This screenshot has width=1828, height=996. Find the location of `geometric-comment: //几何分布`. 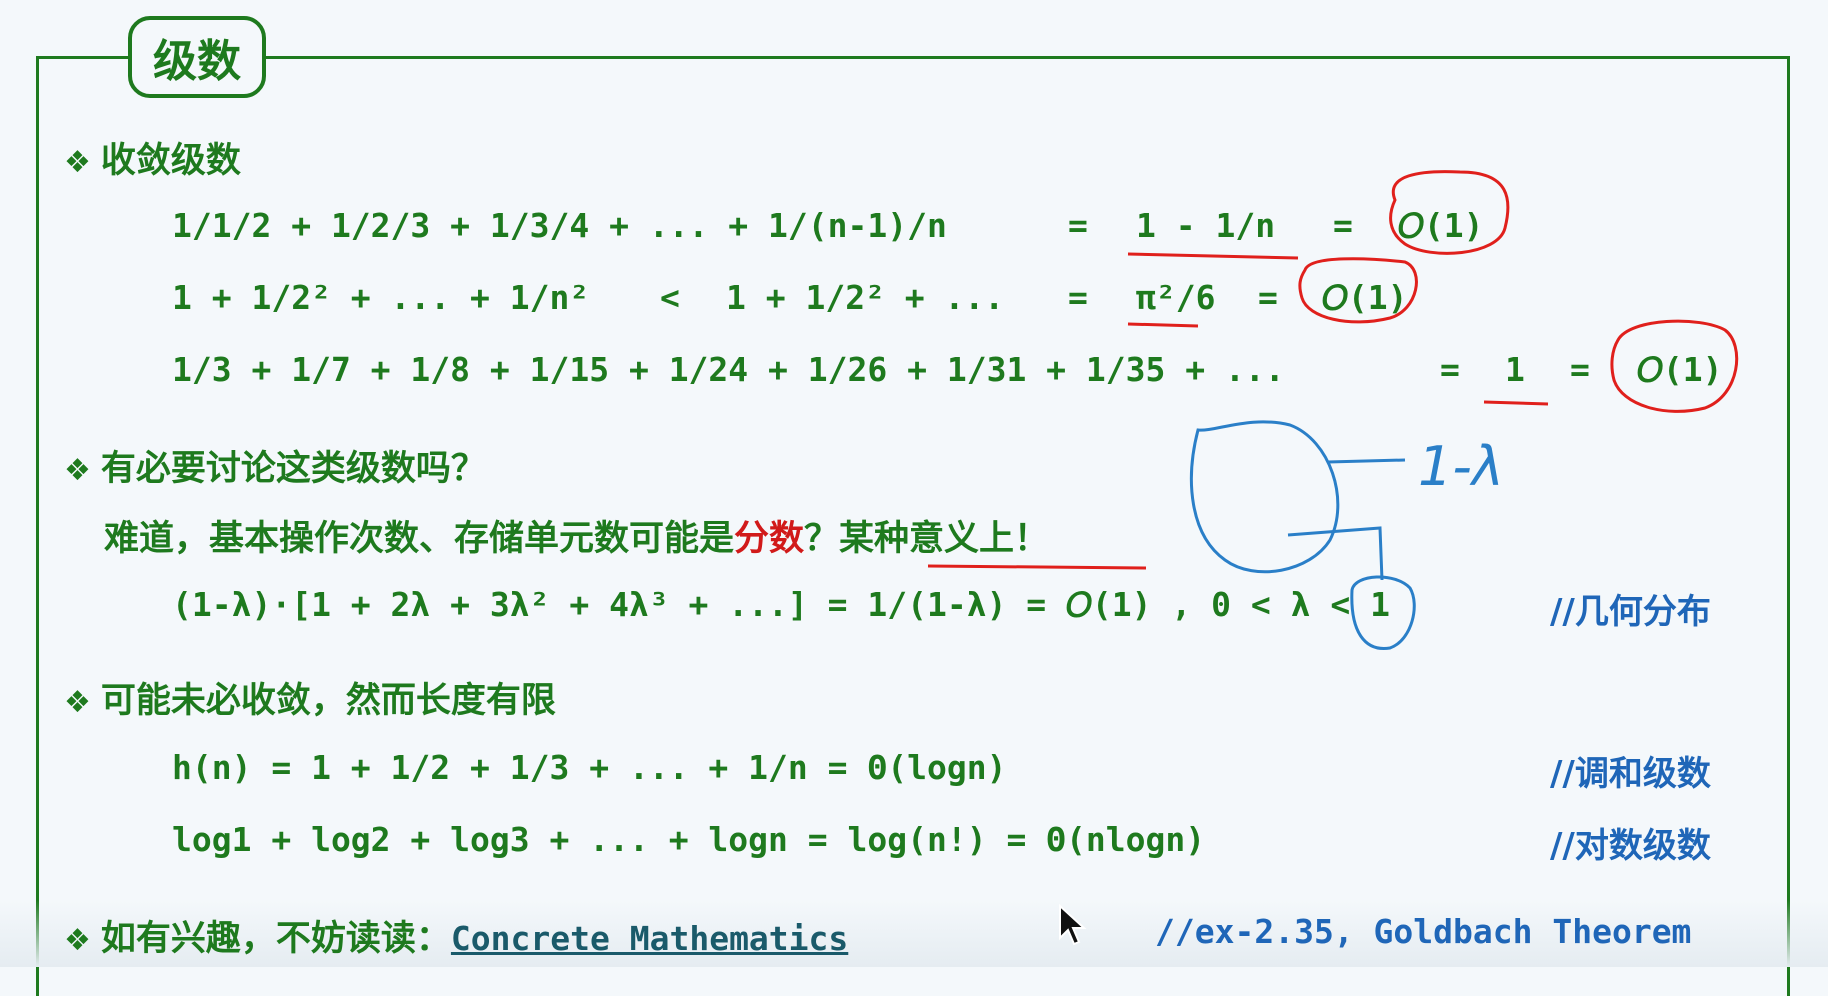

geometric-comment: //几何分布 is located at coordinates (1630, 612).